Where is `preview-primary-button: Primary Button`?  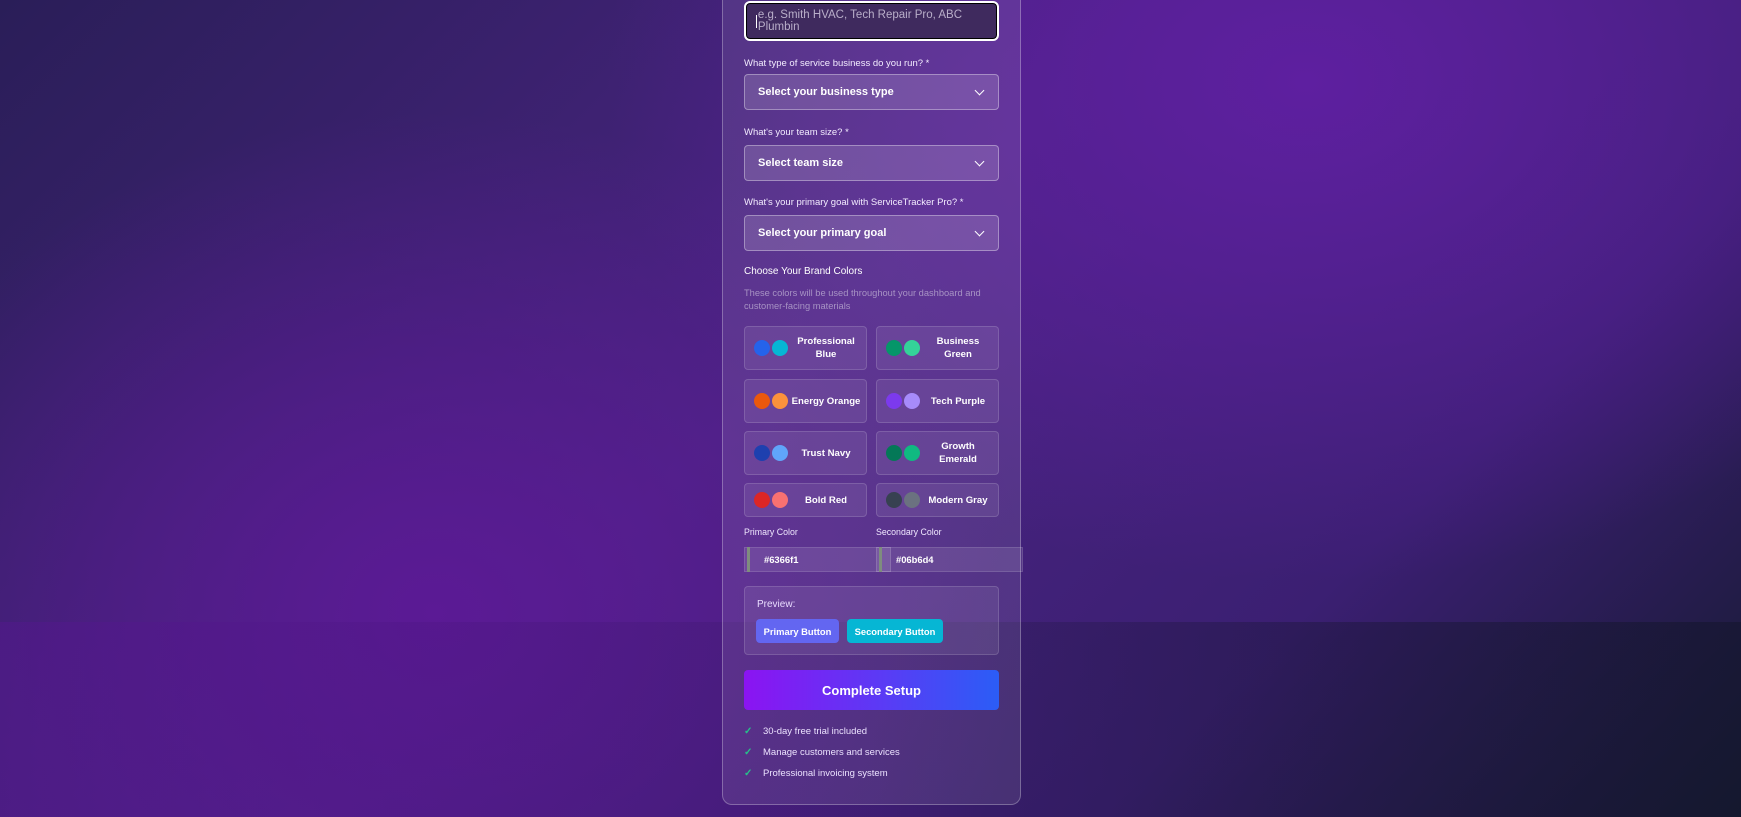
preview-primary-button: Primary Button is located at coordinates (797, 631).